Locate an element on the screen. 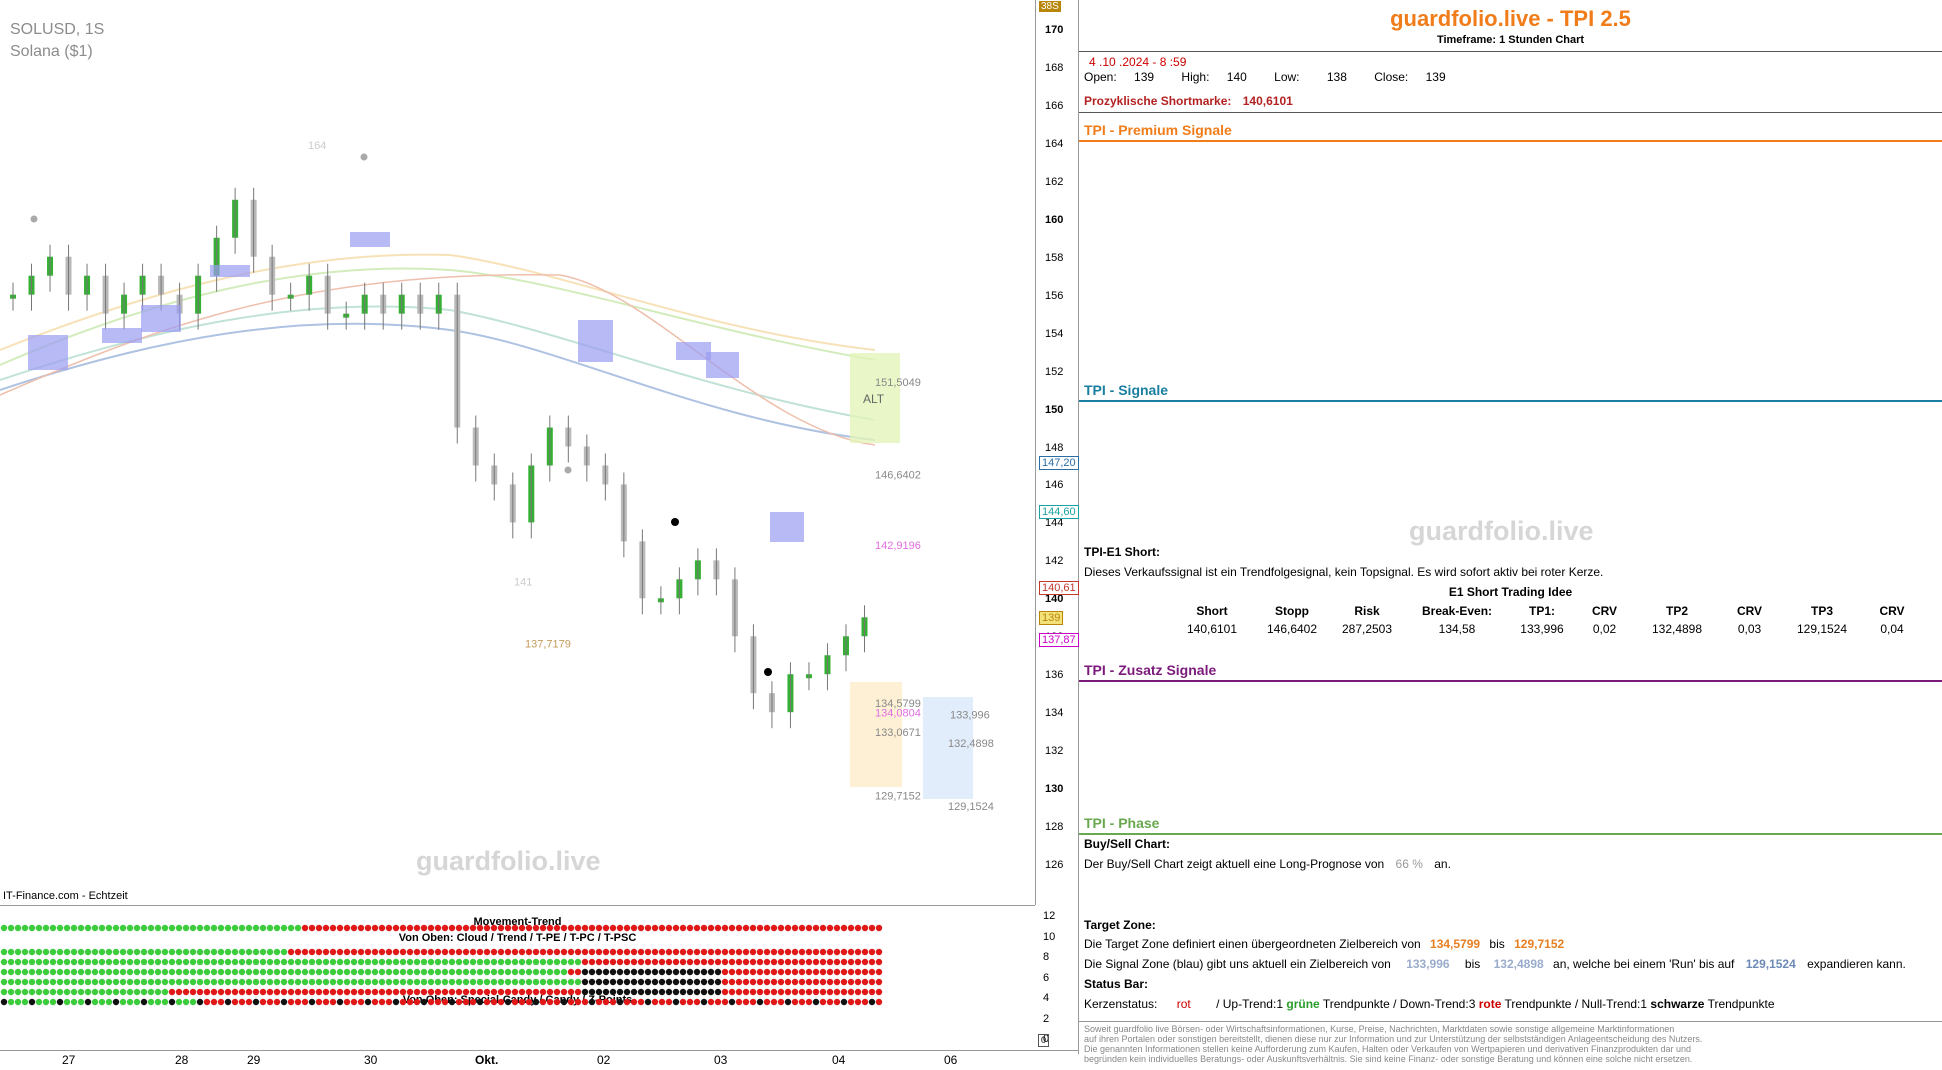  time-axis: 27 28 29 30 Okt. 02 03 04 06 is located at coordinates (539, 1060).